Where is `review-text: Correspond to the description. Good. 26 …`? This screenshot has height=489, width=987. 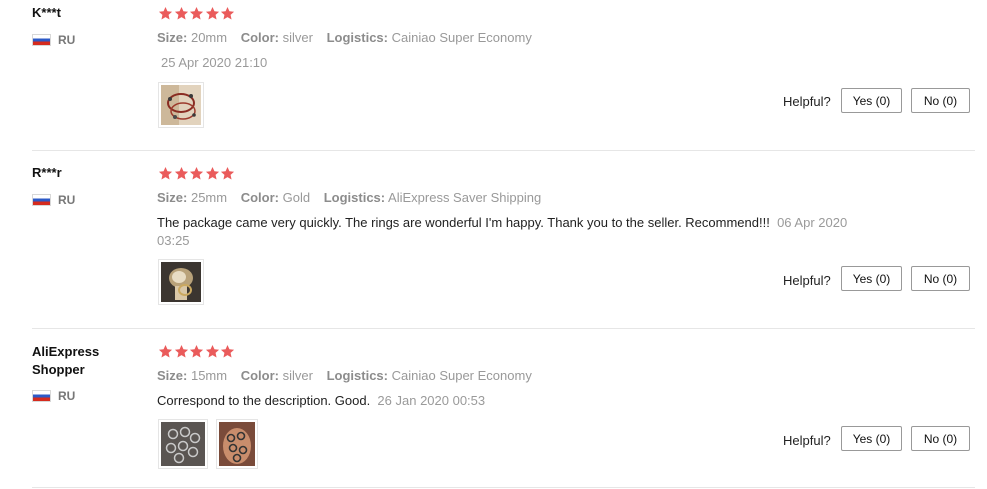 review-text: Correspond to the description. Good. 26 … is located at coordinates (519, 401).